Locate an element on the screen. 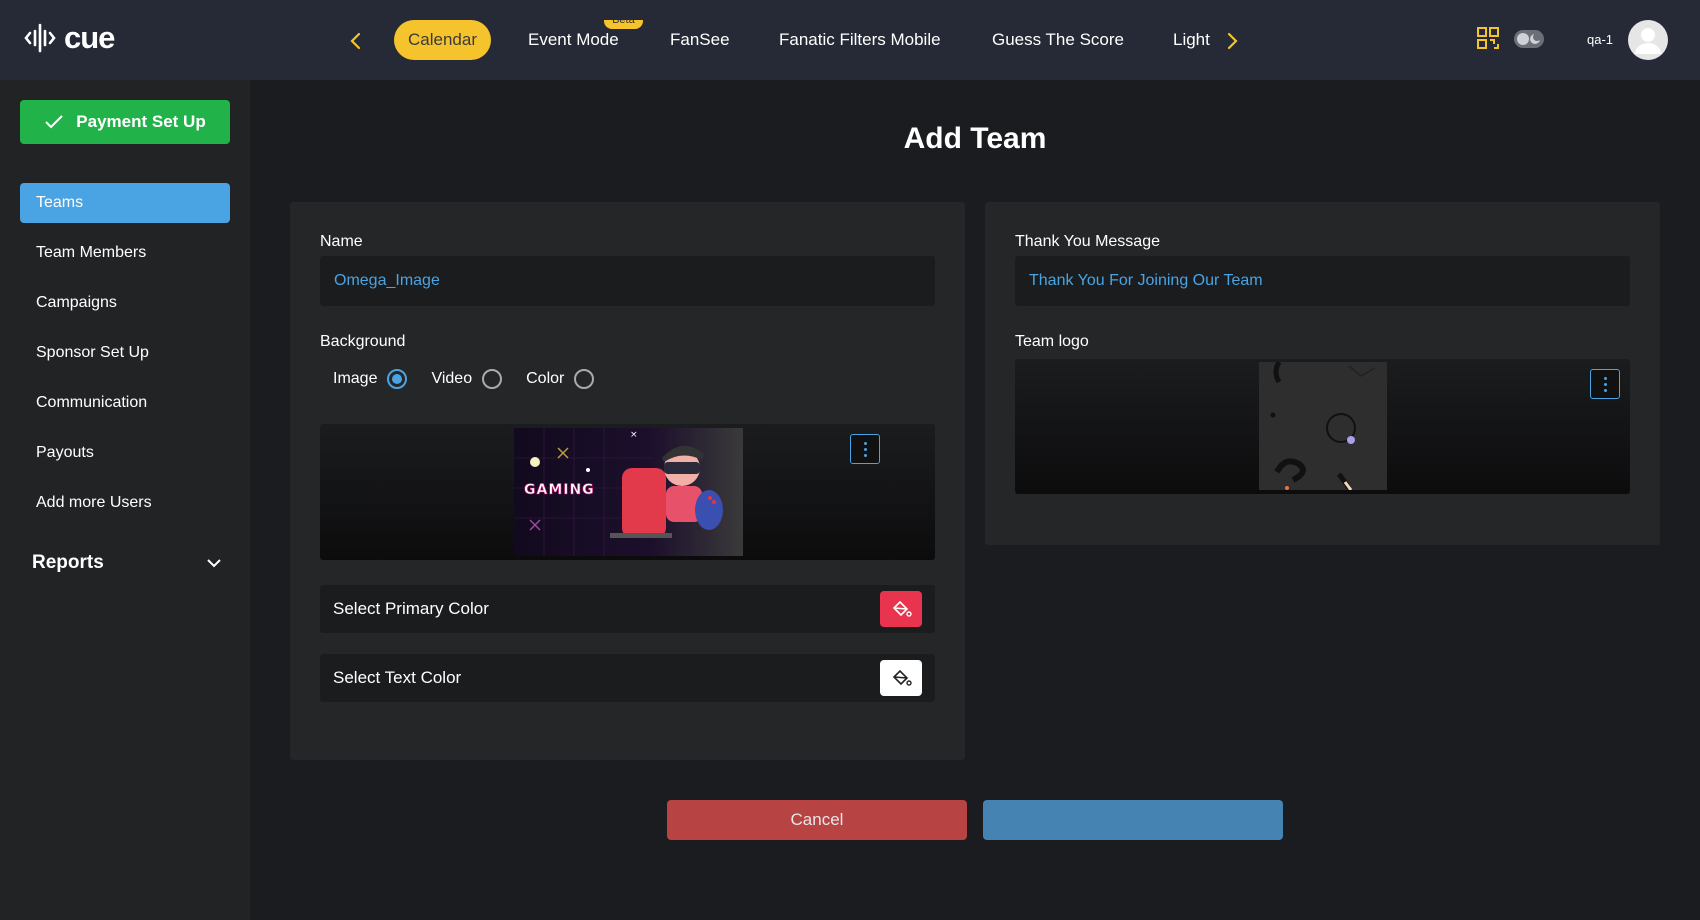 The image size is (1700, 920). text-color-row: Select Text Color is located at coordinates (627, 678).